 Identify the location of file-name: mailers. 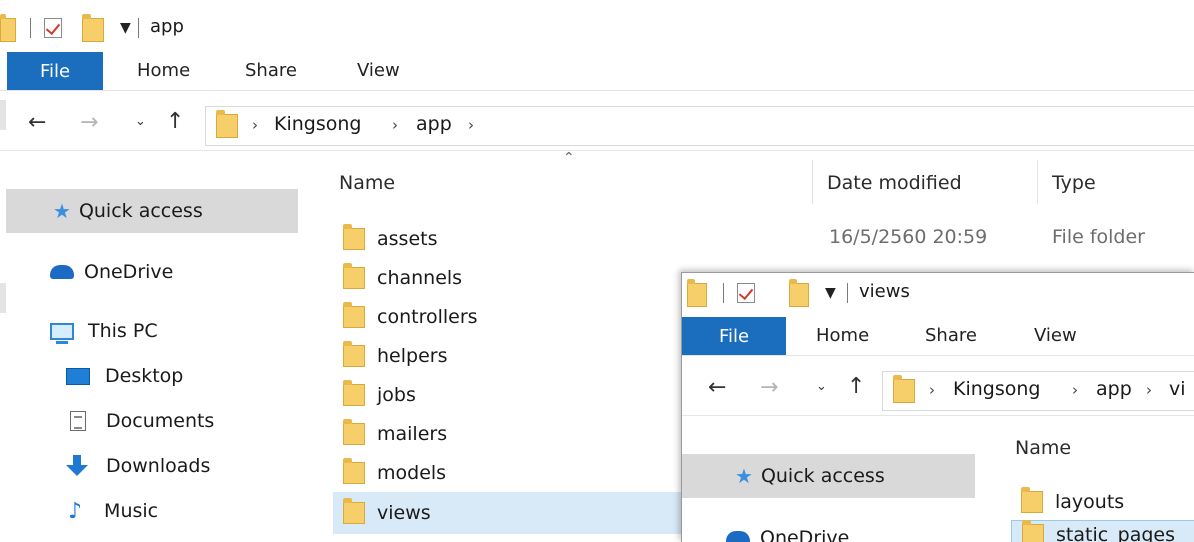
(412, 434).